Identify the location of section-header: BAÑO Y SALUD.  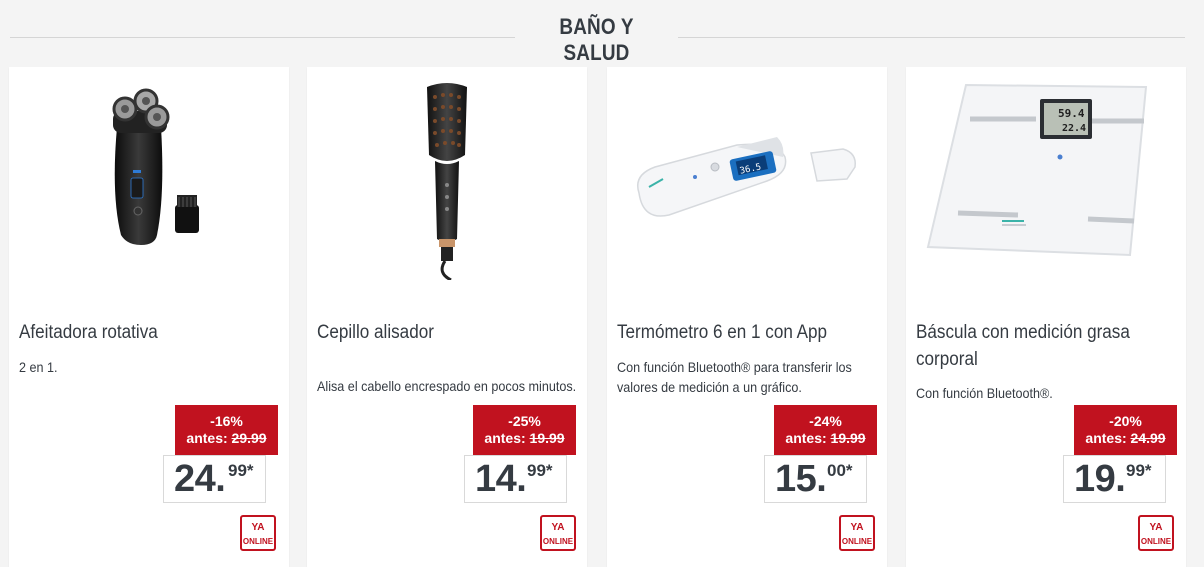
(602, 39).